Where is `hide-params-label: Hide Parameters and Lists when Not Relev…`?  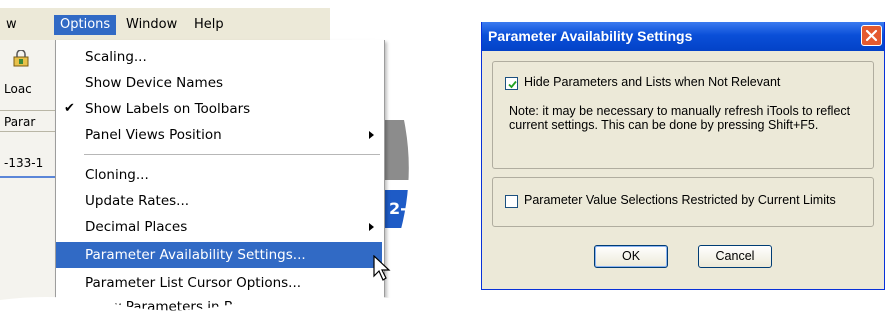
hide-params-label: Hide Parameters and Lists when Not Relev… is located at coordinates (652, 82).